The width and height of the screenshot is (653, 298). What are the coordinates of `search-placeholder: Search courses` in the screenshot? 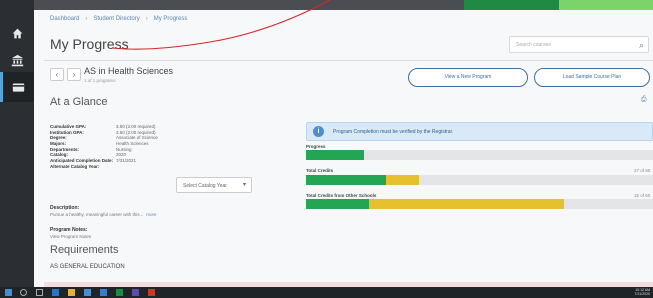 It's located at (533, 45).